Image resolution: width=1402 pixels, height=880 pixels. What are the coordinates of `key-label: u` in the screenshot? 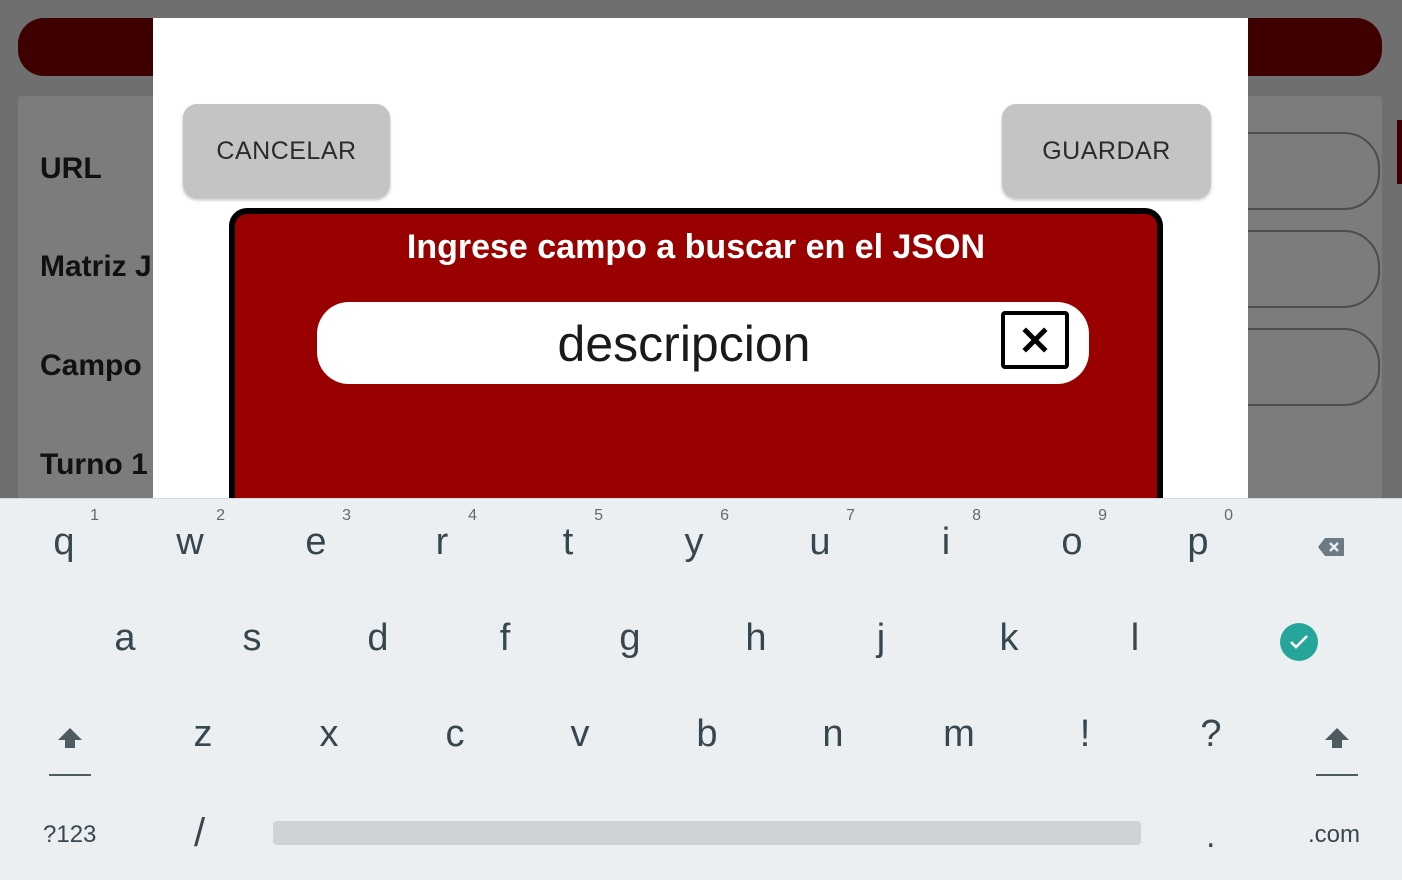 It's located at (820, 542).